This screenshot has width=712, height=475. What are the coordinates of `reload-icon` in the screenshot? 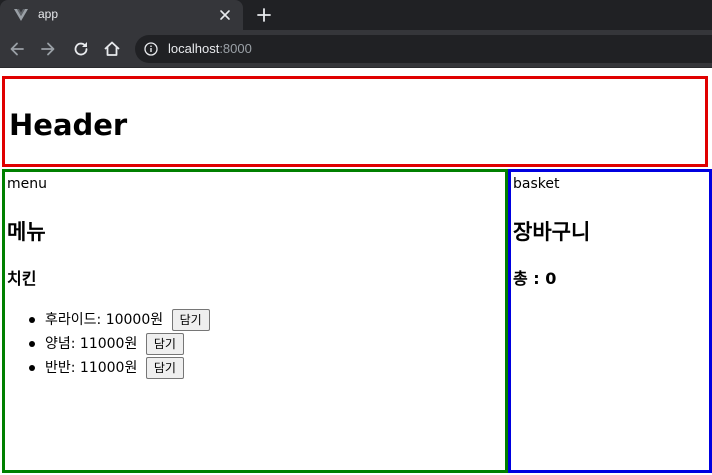 It's located at (81, 49).